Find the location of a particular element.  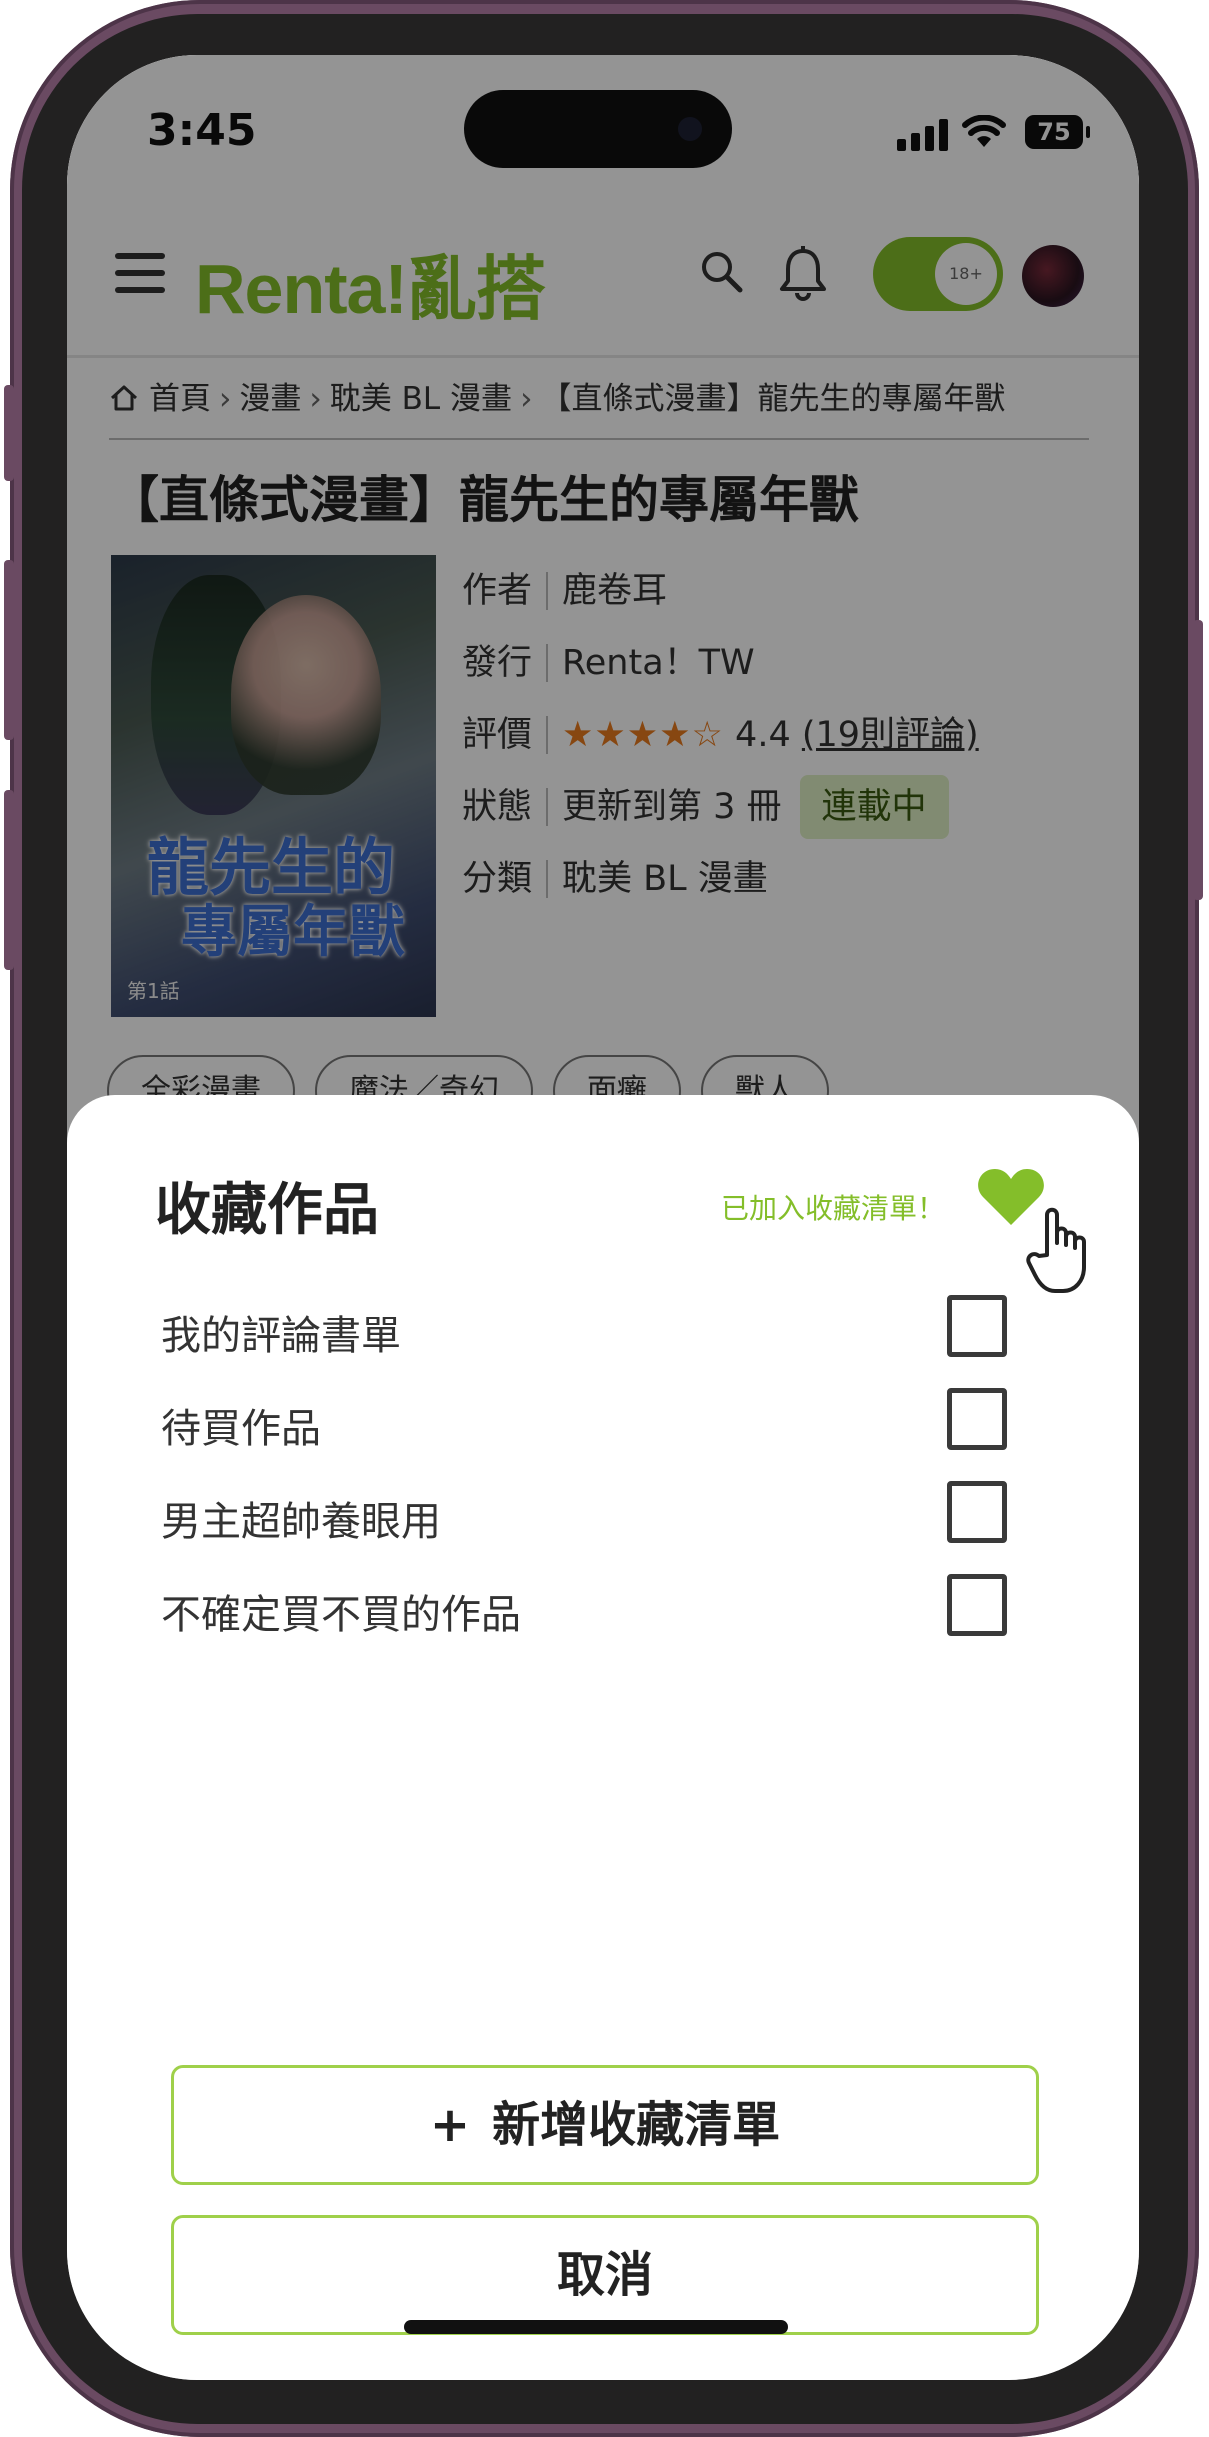

collection-label: 男主超帥養眼用 is located at coordinates (301, 1522).